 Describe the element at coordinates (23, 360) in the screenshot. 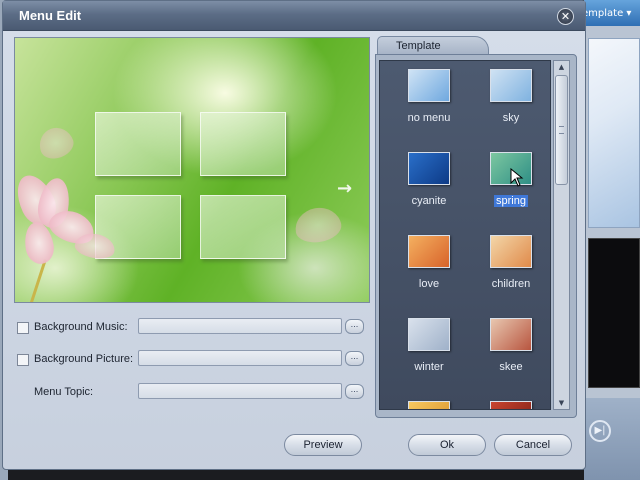

I see `background-picture-checkbox` at that location.